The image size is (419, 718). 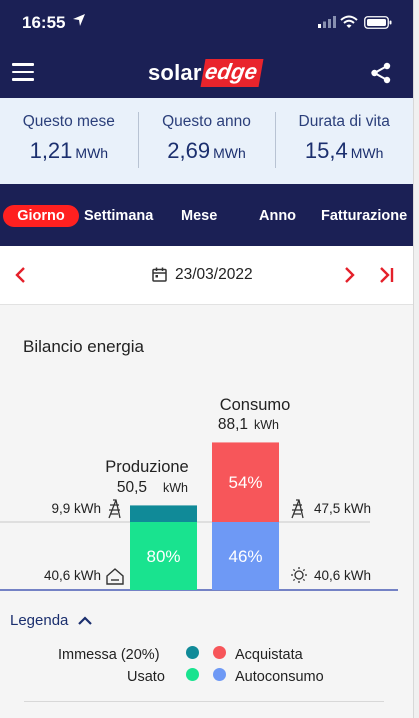 I want to click on status-bar: 16:55, so click(x=206, y=23).